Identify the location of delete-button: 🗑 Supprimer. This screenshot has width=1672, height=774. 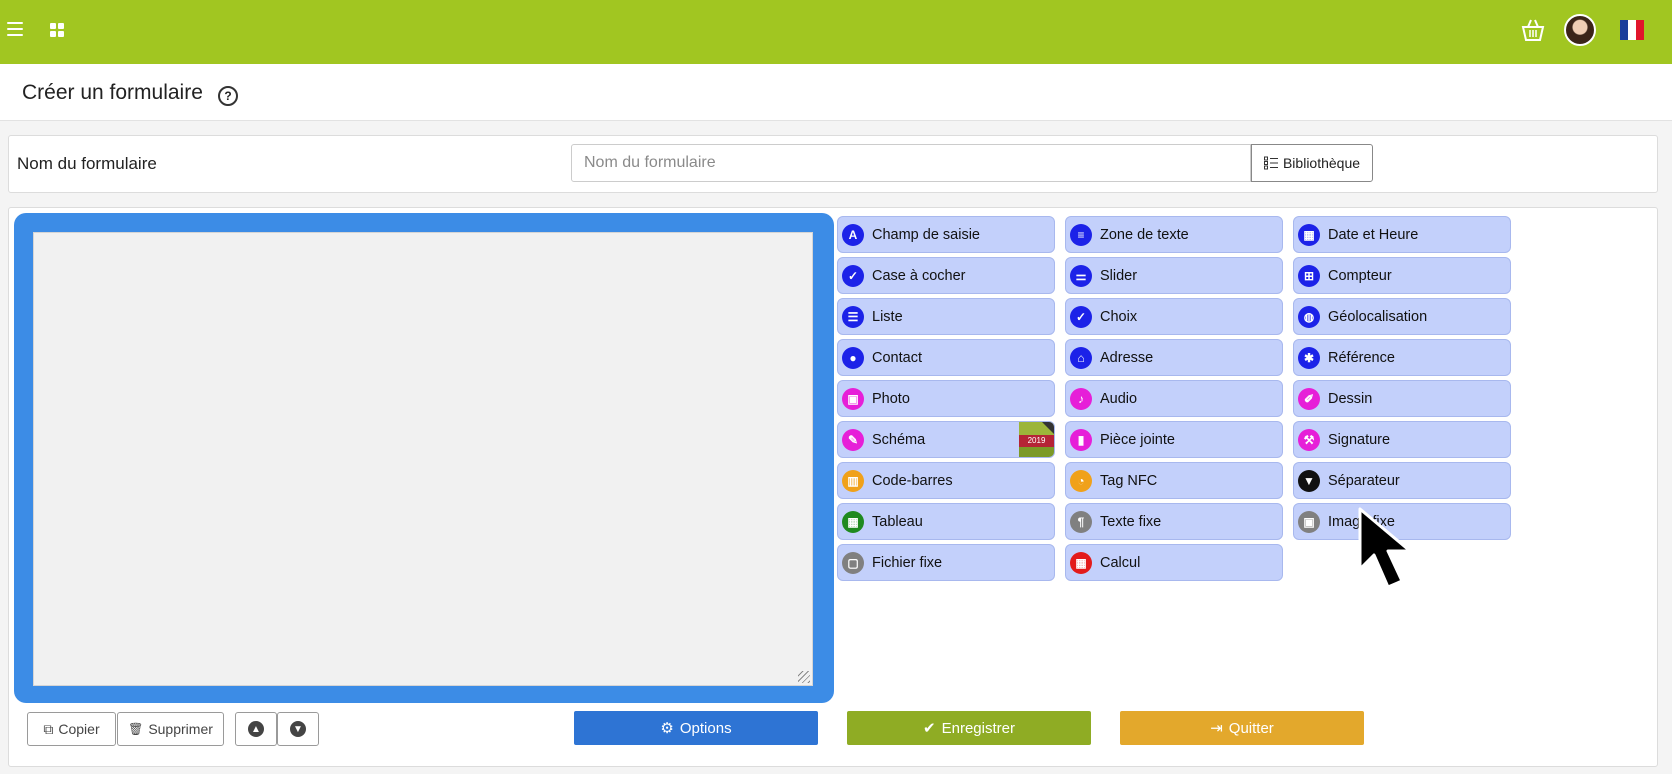
(170, 729).